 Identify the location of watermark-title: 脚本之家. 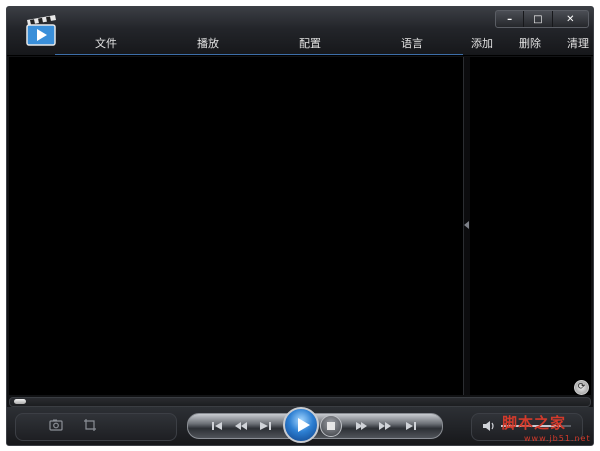
(534, 423).